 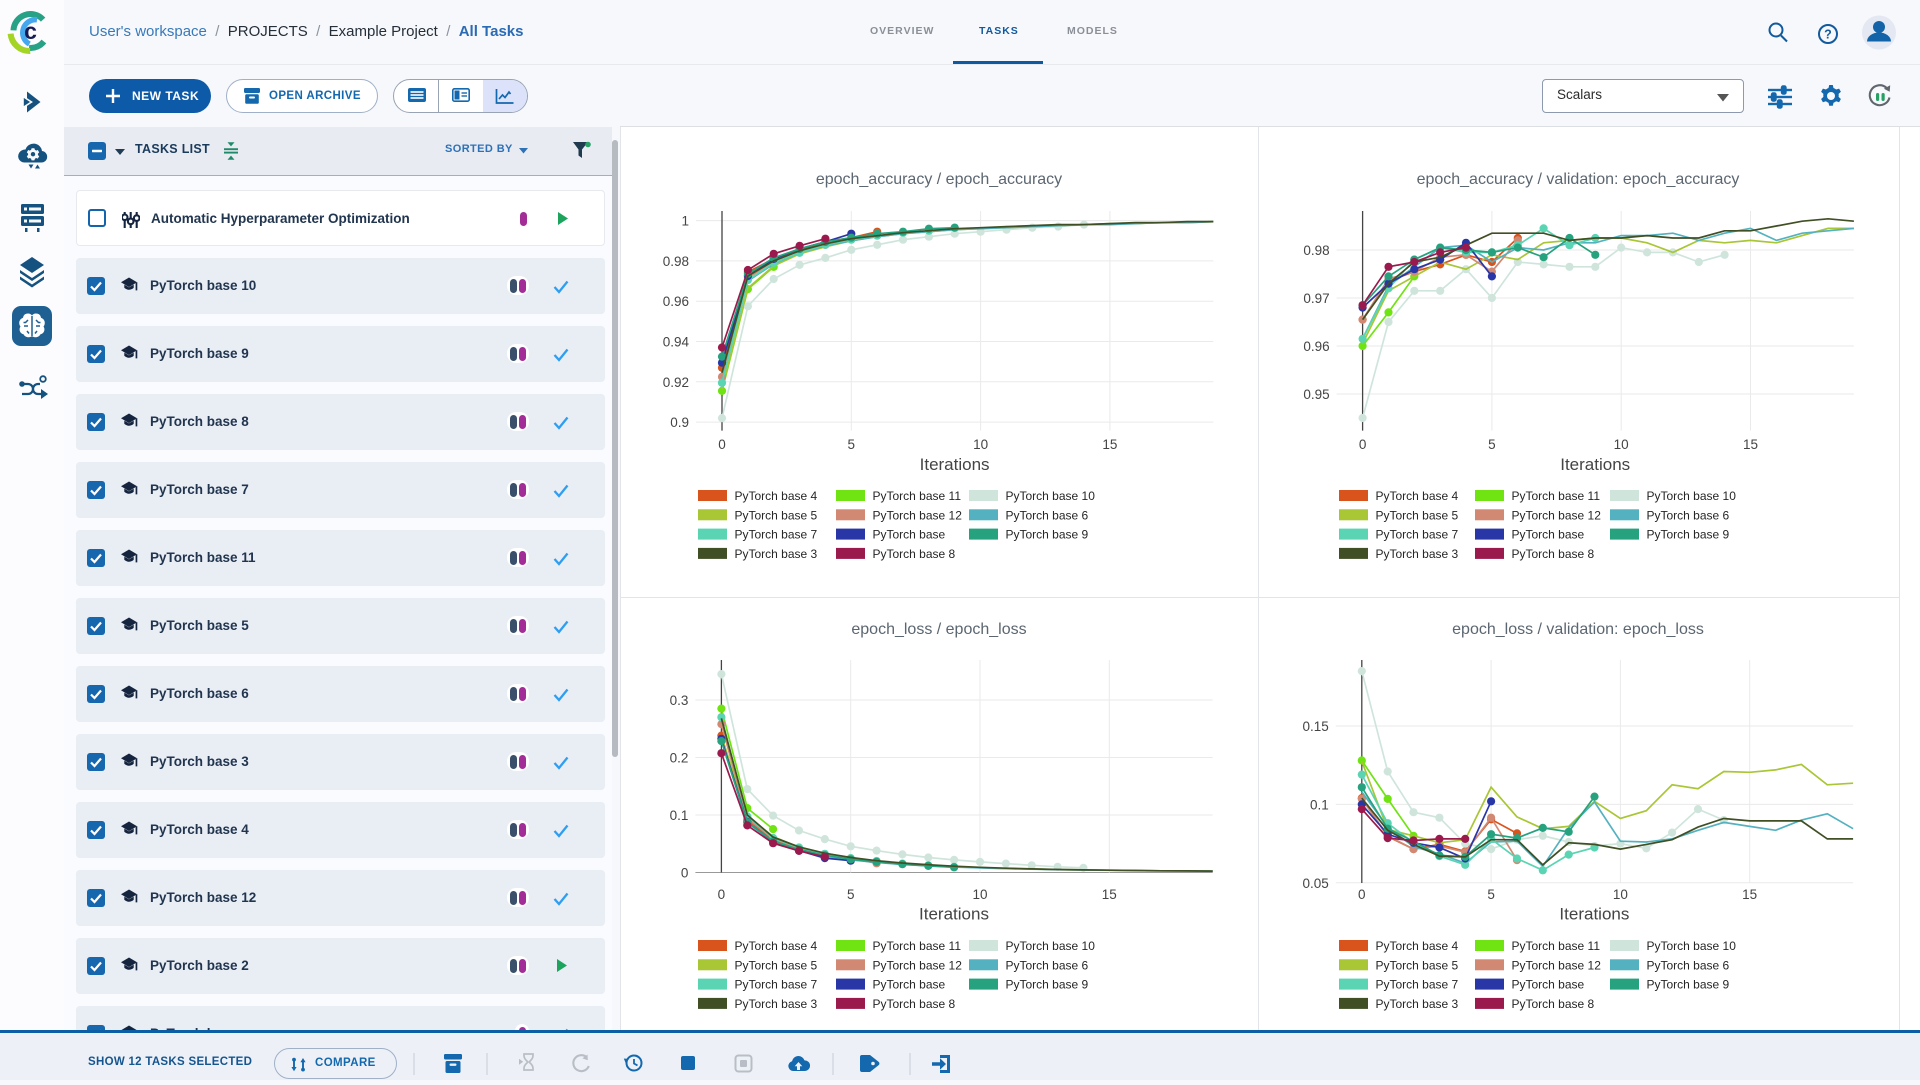 I want to click on svg-text: 0.95, so click(x=1316, y=394).